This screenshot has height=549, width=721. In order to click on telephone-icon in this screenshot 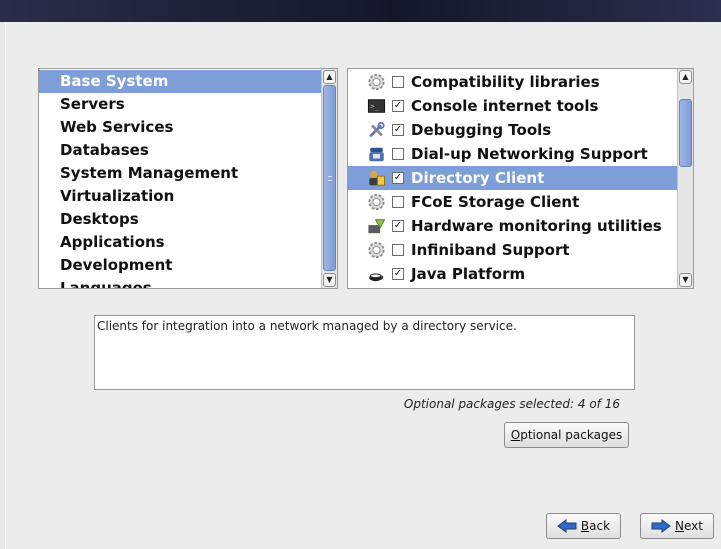, I will do `click(376, 154)`.